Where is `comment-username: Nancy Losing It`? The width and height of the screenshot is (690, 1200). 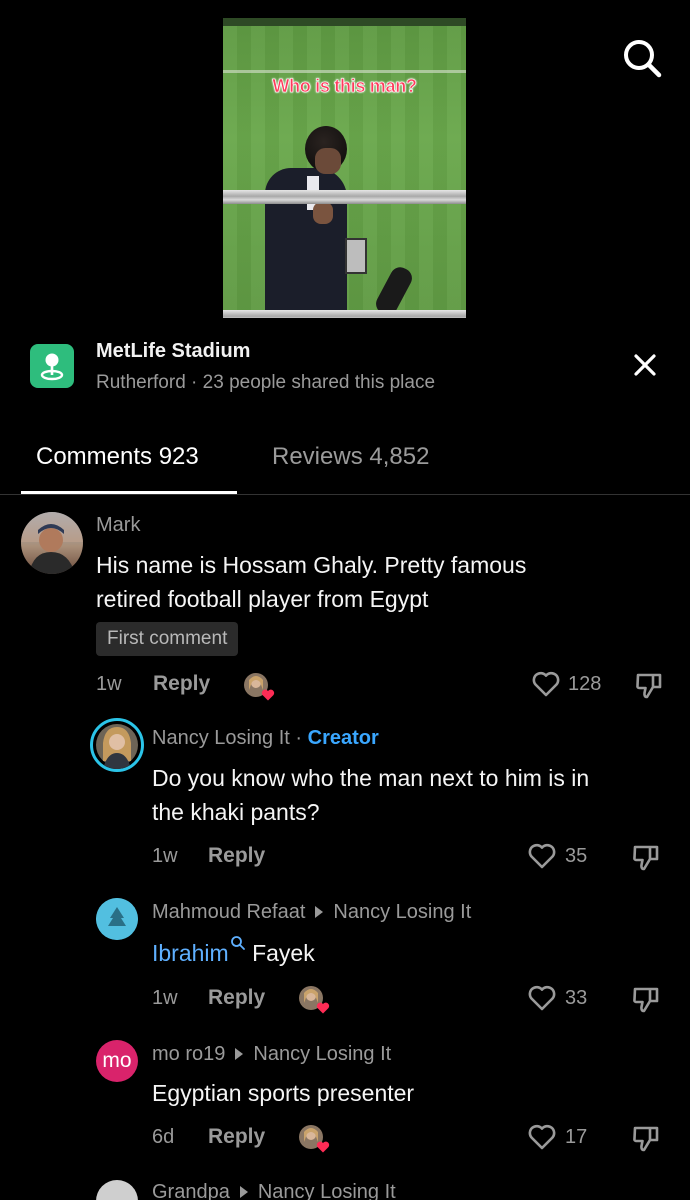
comment-username: Nancy Losing It is located at coordinates (221, 738).